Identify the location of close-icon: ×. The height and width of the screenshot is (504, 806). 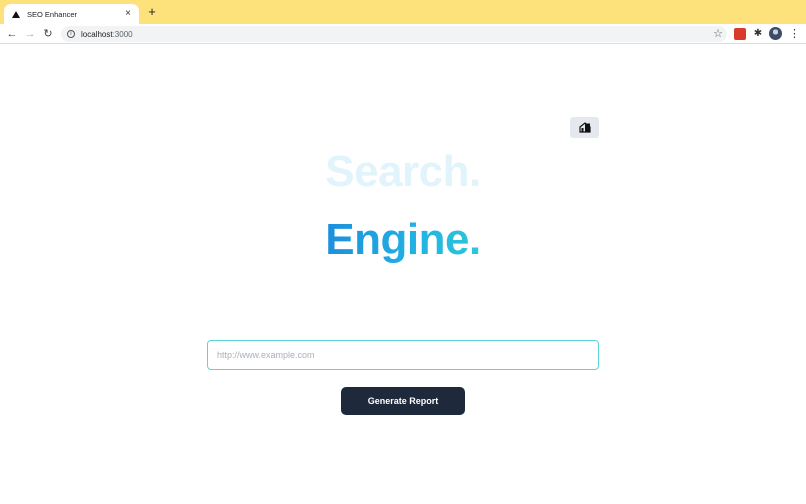
(128, 14).